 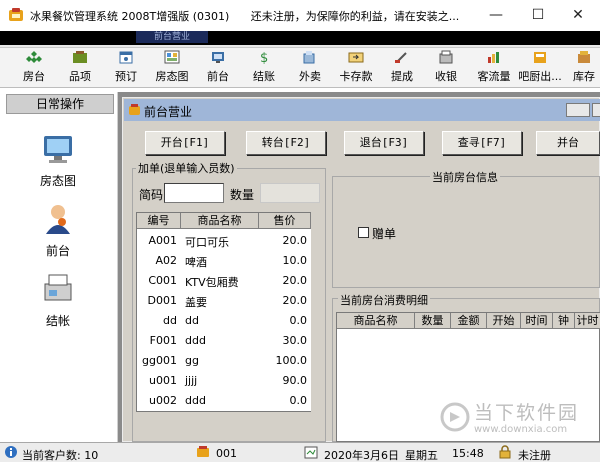 I want to click on table-row: A02 啤酒 10.0, so click(x=224, y=261).